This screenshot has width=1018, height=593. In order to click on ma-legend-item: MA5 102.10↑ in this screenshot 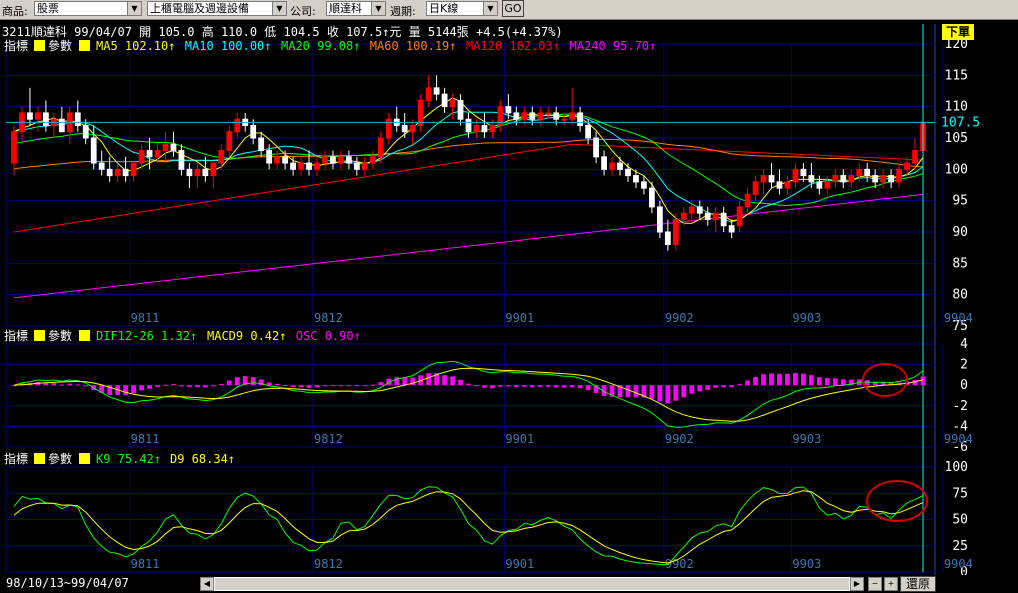, I will do `click(135, 46)`.